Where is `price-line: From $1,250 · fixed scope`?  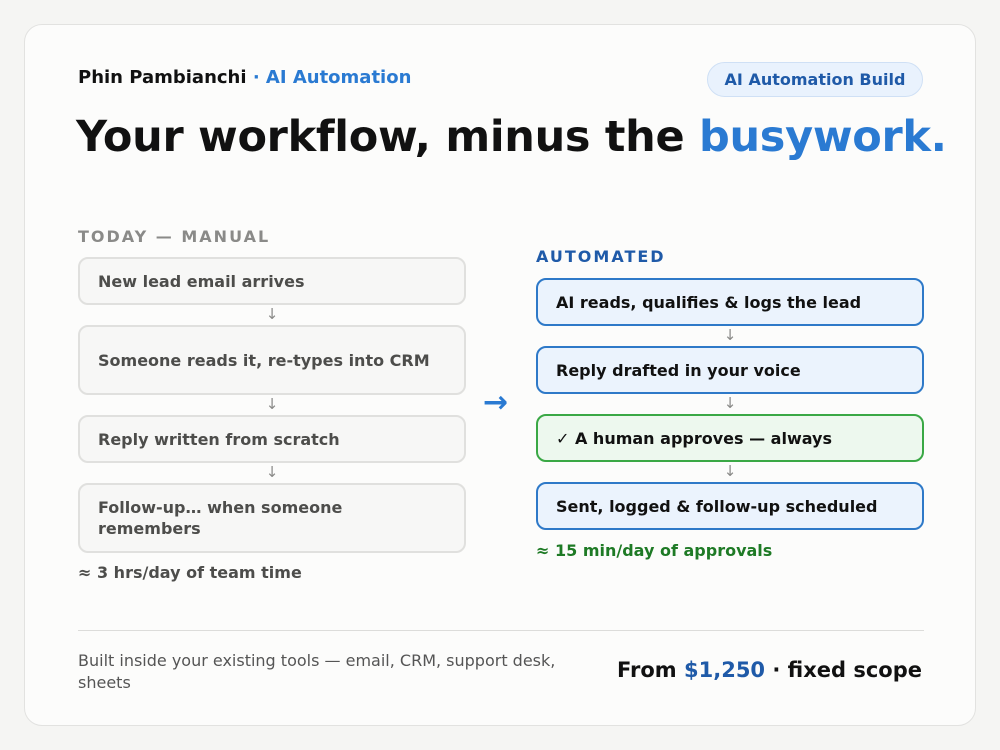 price-line: From $1,250 · fixed scope is located at coordinates (769, 670).